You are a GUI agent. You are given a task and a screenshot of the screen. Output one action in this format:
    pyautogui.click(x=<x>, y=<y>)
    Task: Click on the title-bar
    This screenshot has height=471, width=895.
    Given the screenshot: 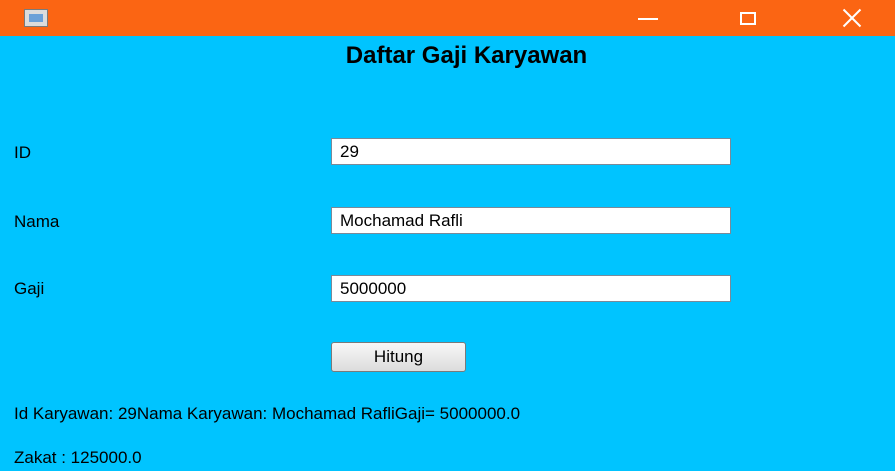 What is the action you would take?
    pyautogui.click(x=447, y=18)
    